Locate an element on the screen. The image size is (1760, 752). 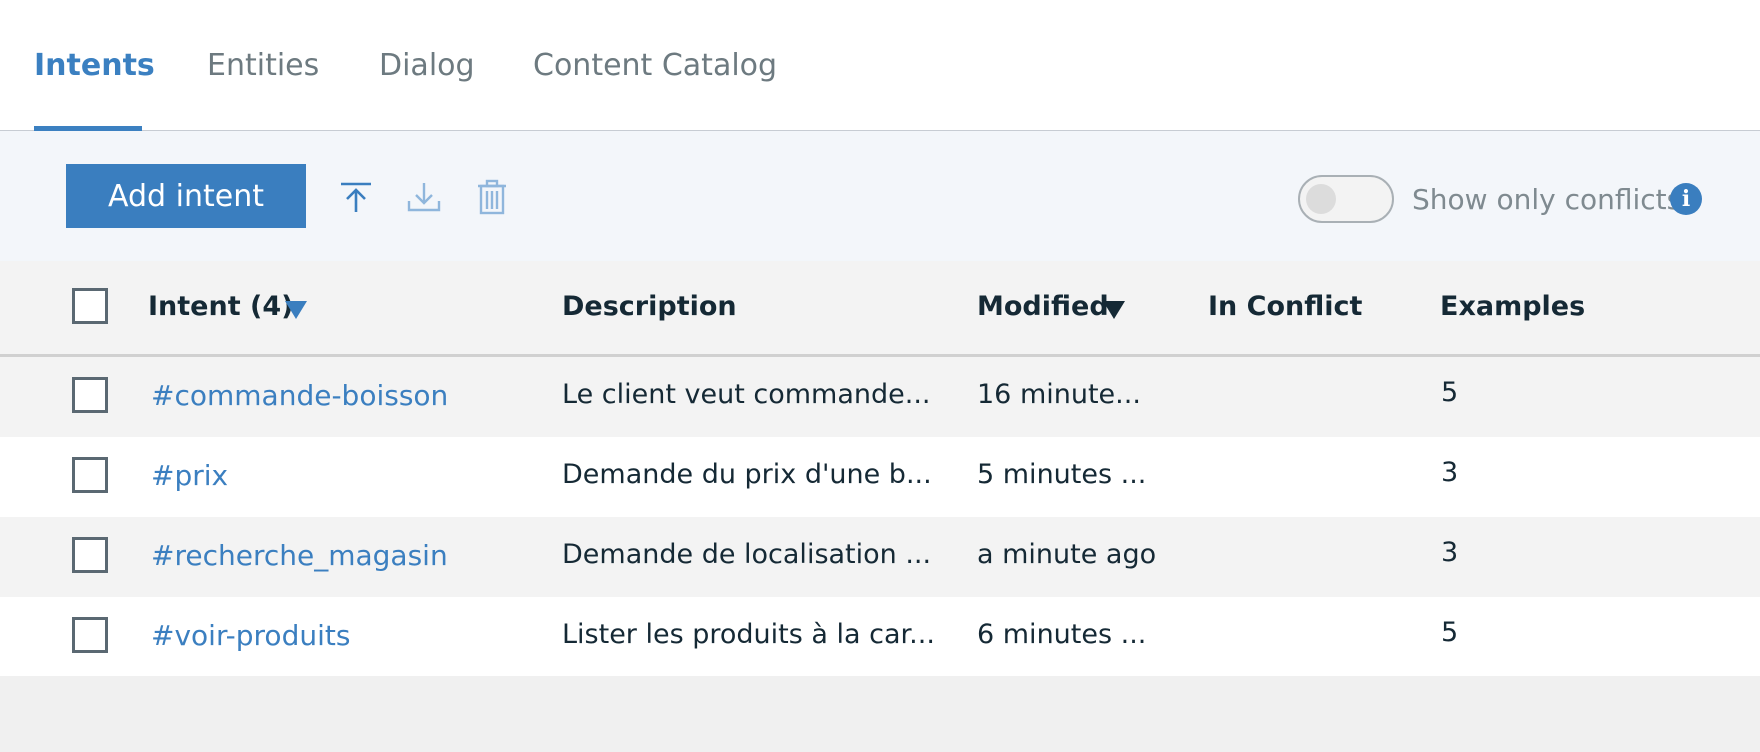
intent-name-link: #voir-produits is located at coordinates (250, 635).